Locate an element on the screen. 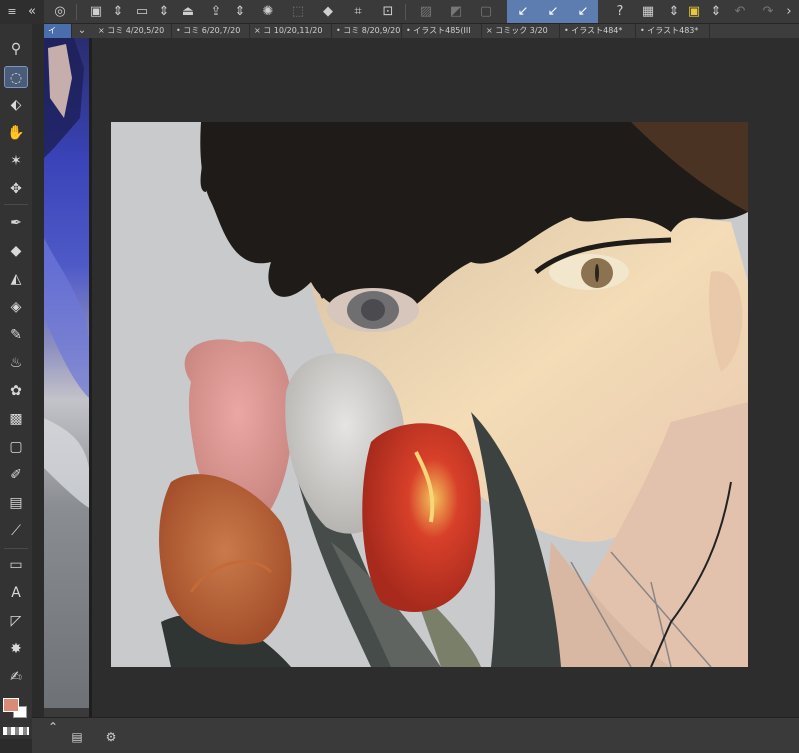 This screenshot has height=753, width=799. help-icon: ? is located at coordinates (620, 12).